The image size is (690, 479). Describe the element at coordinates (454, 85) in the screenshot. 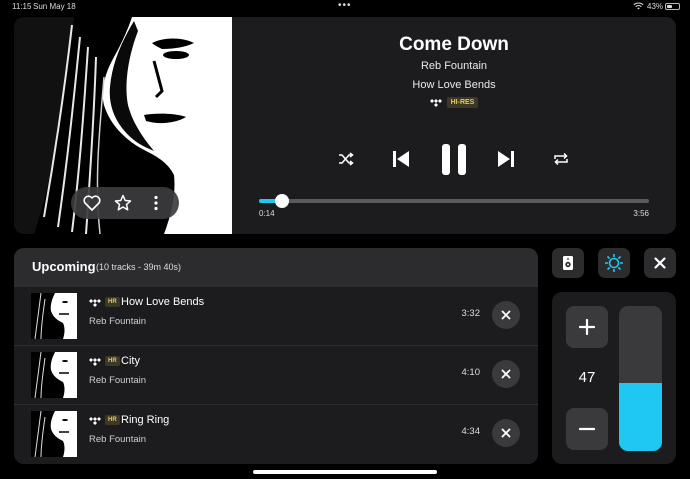

I see `track-album: How Love Bends` at that location.